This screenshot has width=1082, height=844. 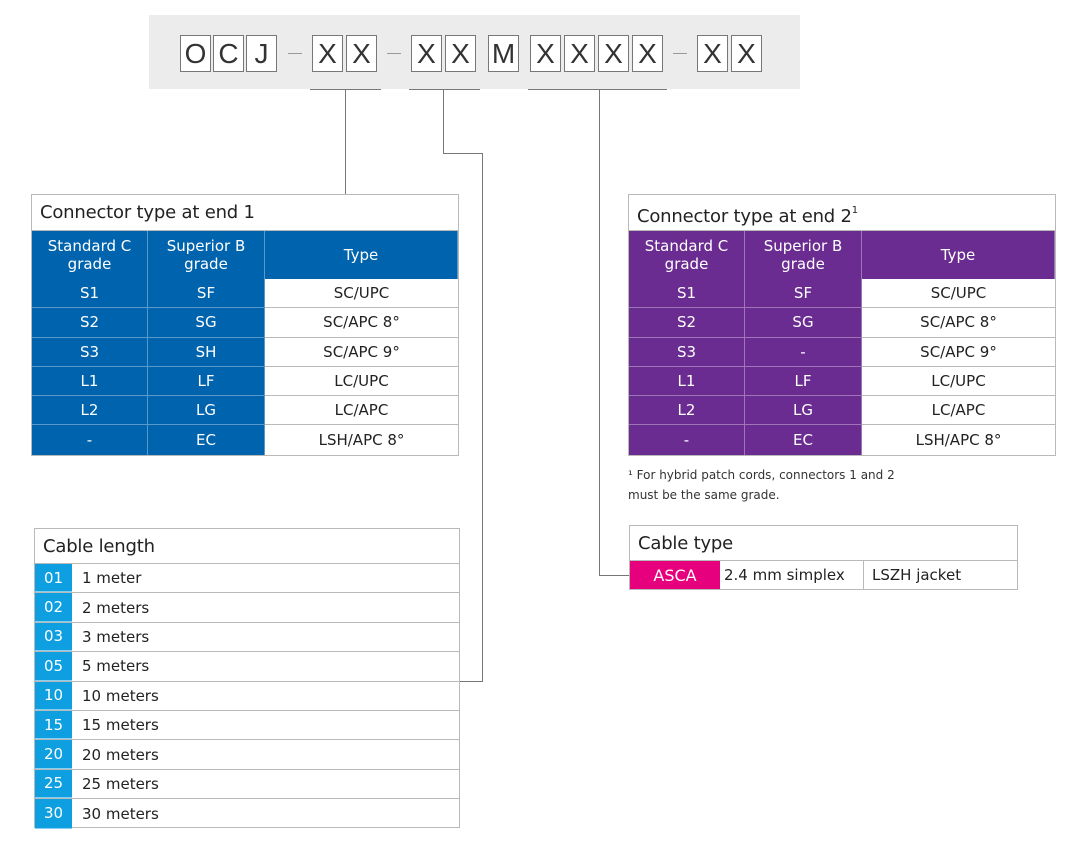 What do you see at coordinates (245, 213) in the screenshot?
I see `connector-end1-title: Connector type at end 1` at bounding box center [245, 213].